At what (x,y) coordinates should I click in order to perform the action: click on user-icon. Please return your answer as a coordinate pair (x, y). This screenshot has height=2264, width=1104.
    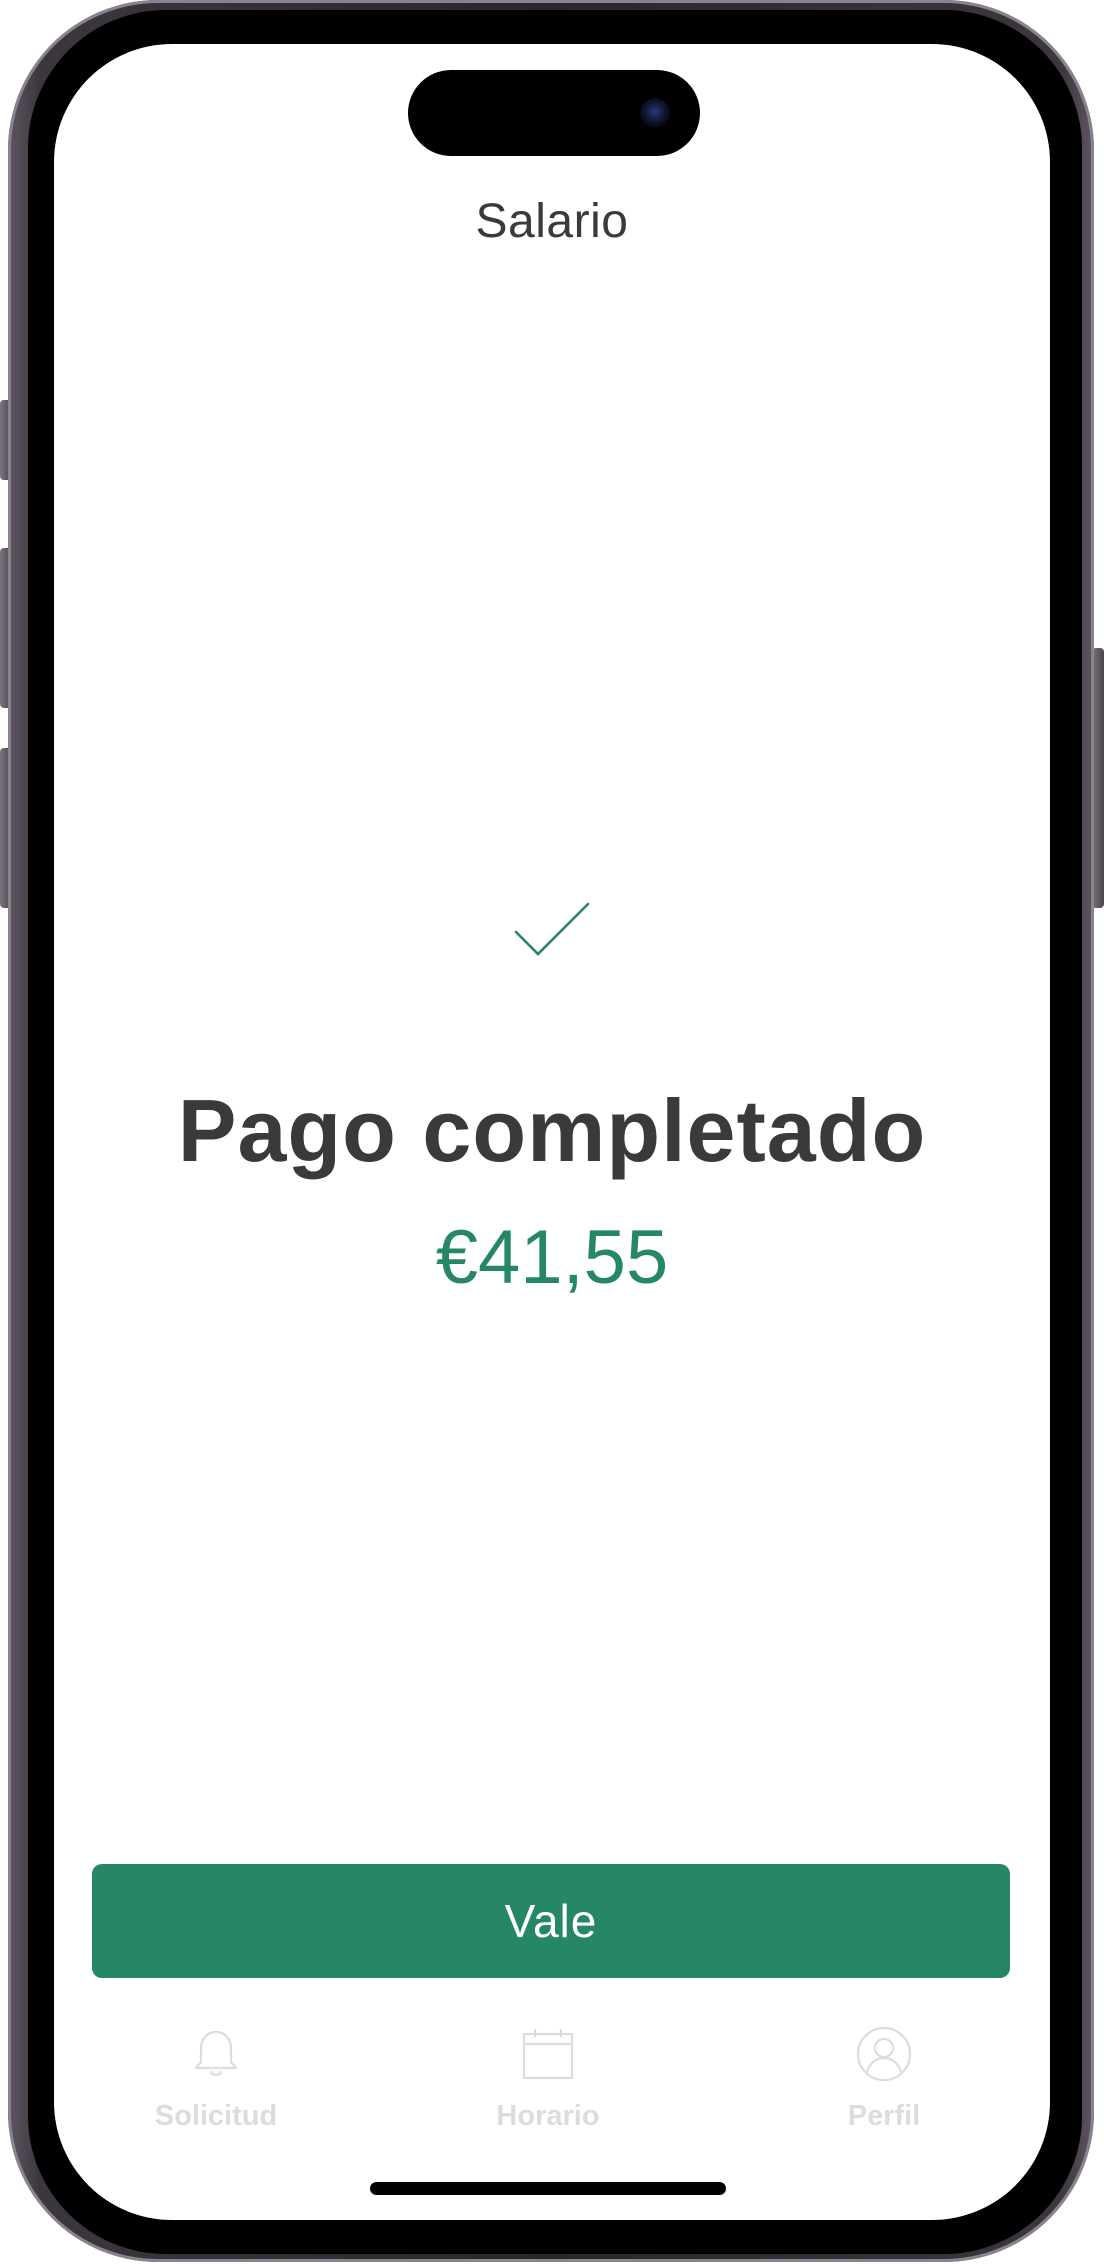
    Looking at the image, I should click on (884, 2054).